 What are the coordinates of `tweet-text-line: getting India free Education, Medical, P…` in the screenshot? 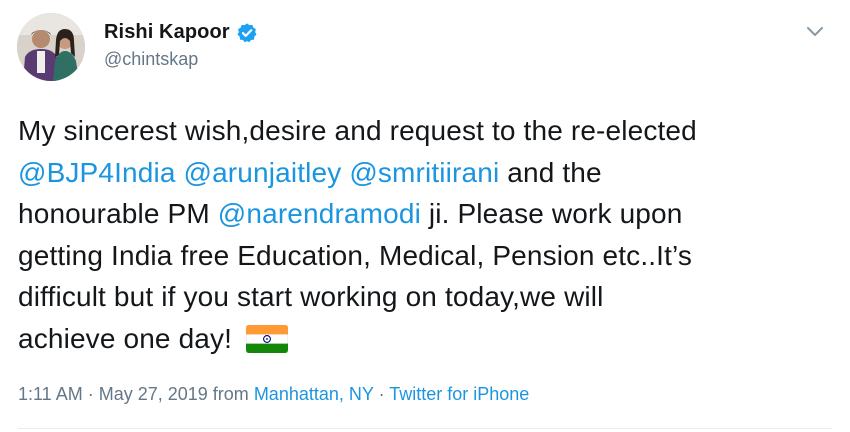 It's located at (423, 256).